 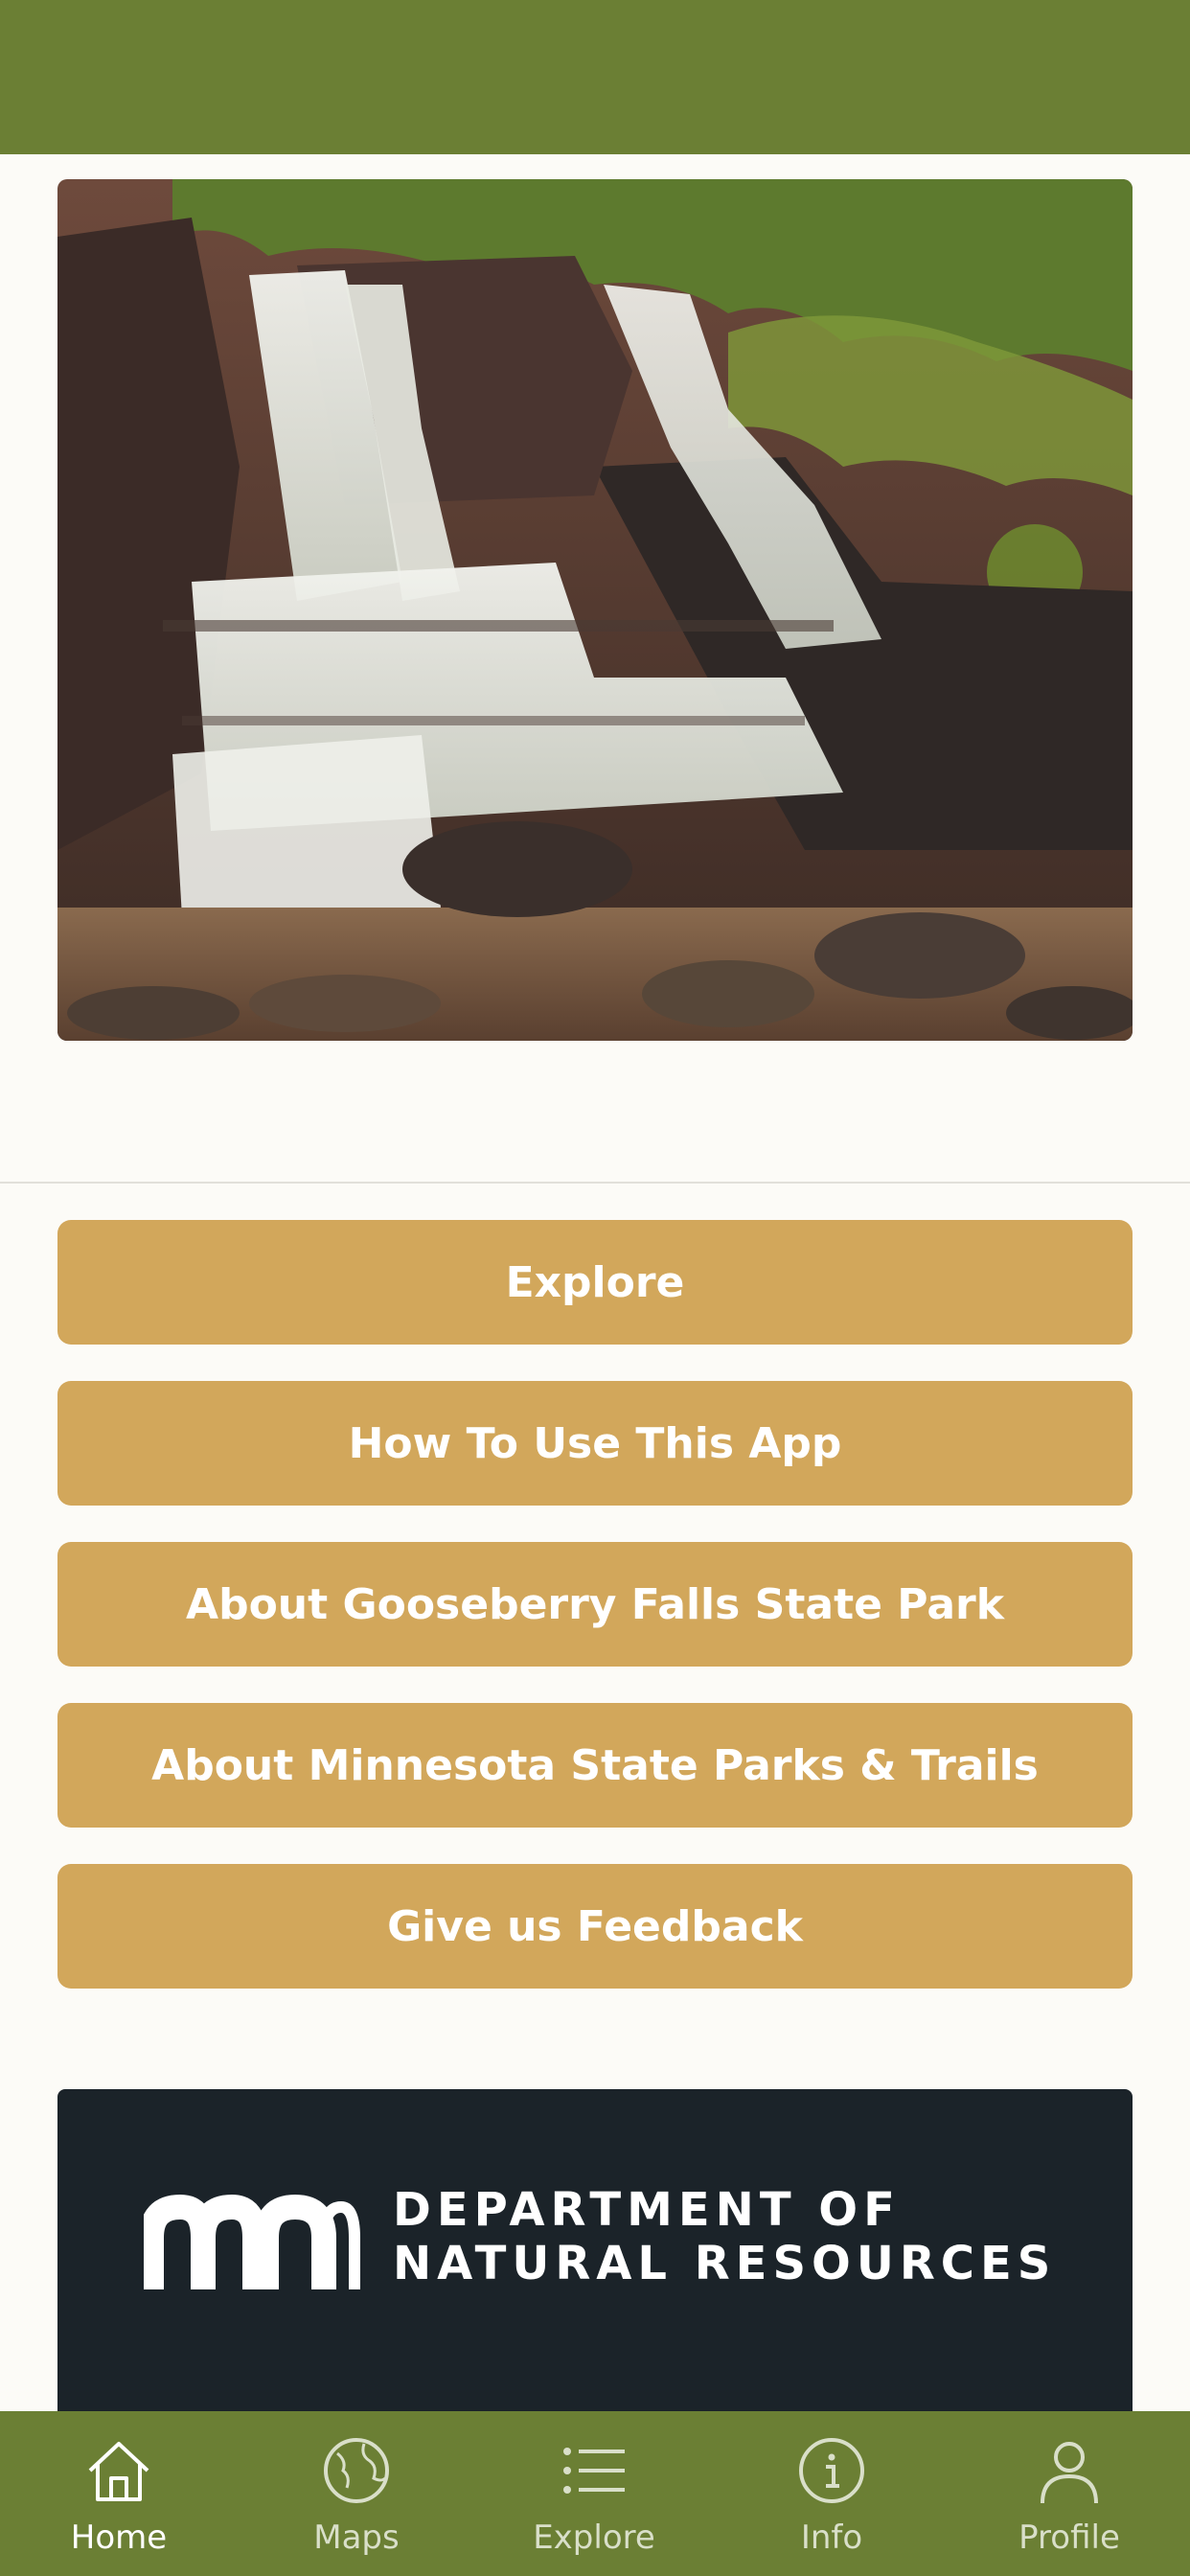 What do you see at coordinates (594, 2471) in the screenshot?
I see `list-icon` at bounding box center [594, 2471].